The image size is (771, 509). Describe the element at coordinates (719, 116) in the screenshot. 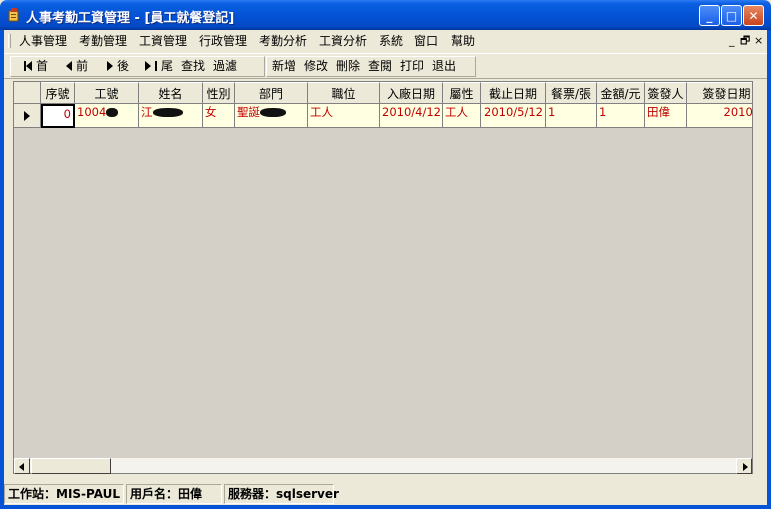

I see `cell-issue-date: 2010/5` at that location.